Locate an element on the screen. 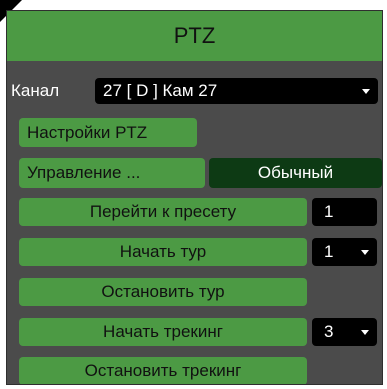  tracking-select: 3 is located at coordinates (344, 332).